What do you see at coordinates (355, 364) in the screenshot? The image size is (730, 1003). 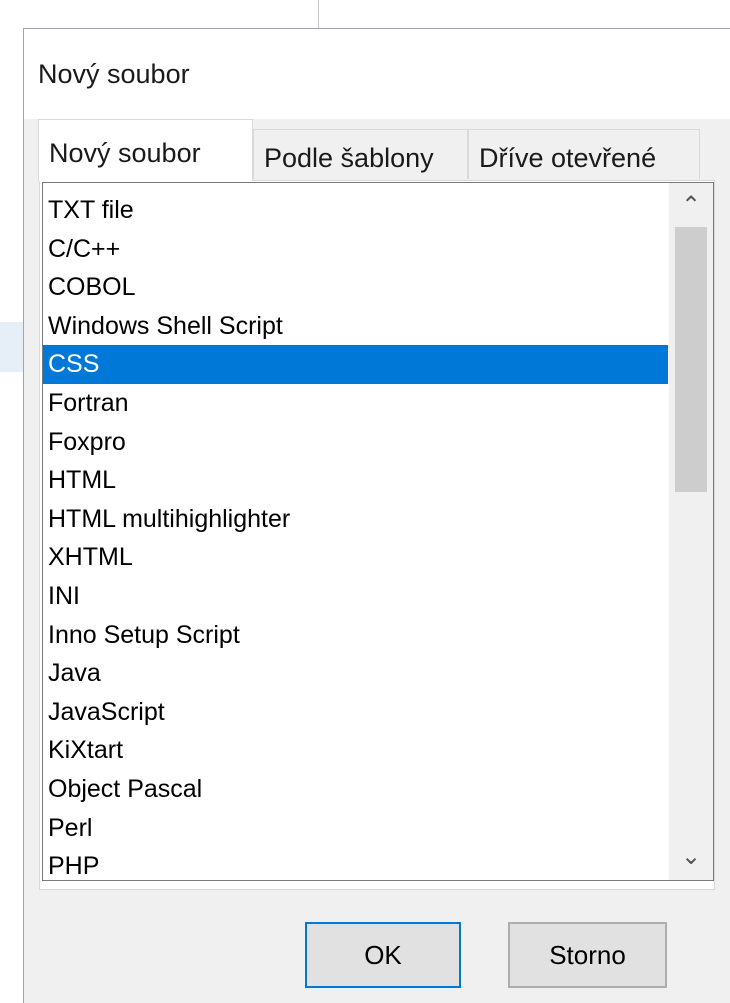 I see `list-item: CSS` at bounding box center [355, 364].